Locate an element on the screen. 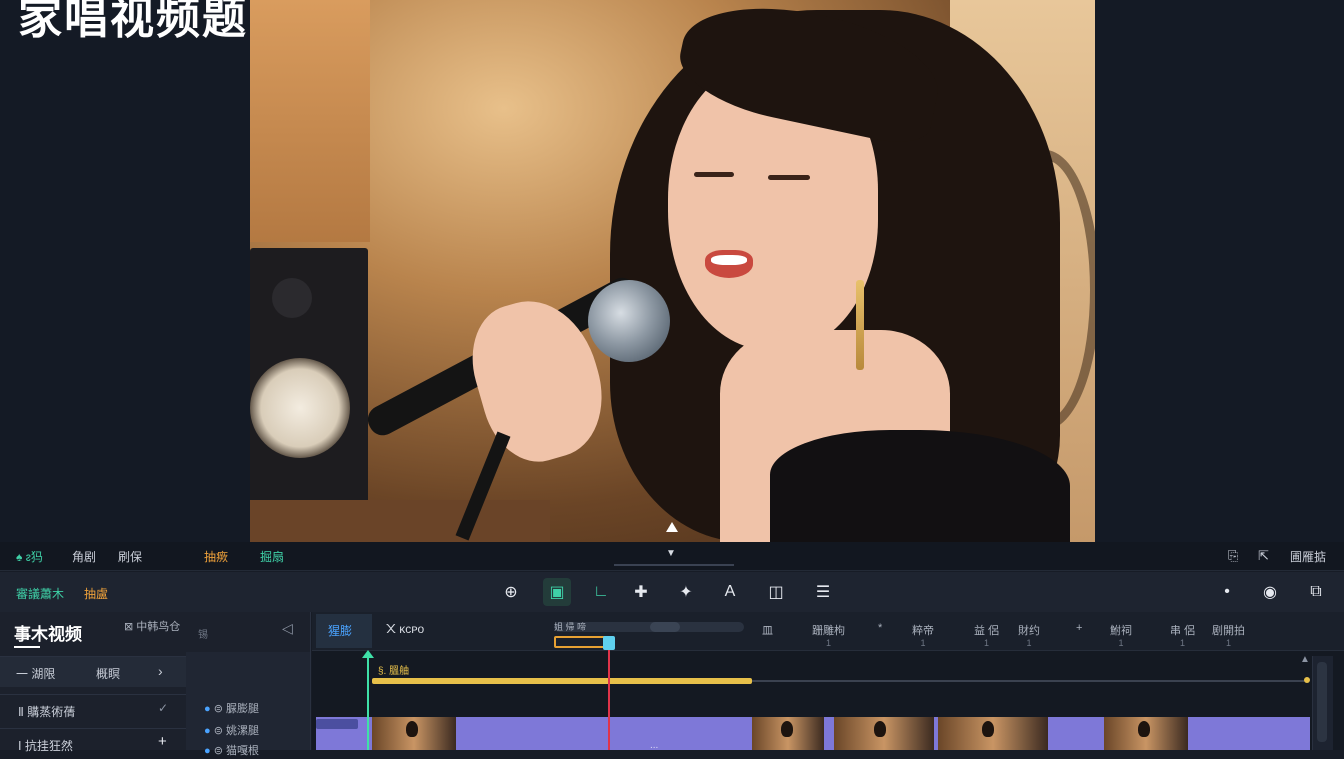  layers-icon: ◫ is located at coordinates (776, 592).